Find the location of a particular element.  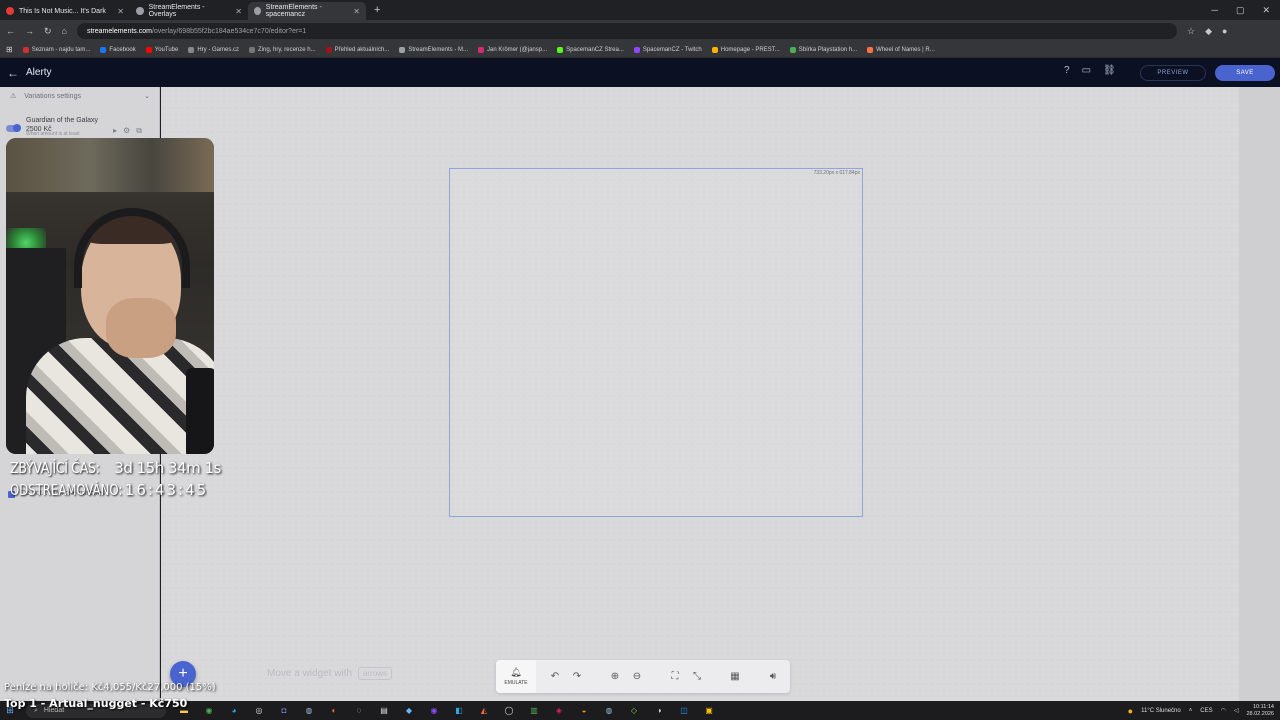

close-window-icon: ✕ is located at coordinates (1266, 10).